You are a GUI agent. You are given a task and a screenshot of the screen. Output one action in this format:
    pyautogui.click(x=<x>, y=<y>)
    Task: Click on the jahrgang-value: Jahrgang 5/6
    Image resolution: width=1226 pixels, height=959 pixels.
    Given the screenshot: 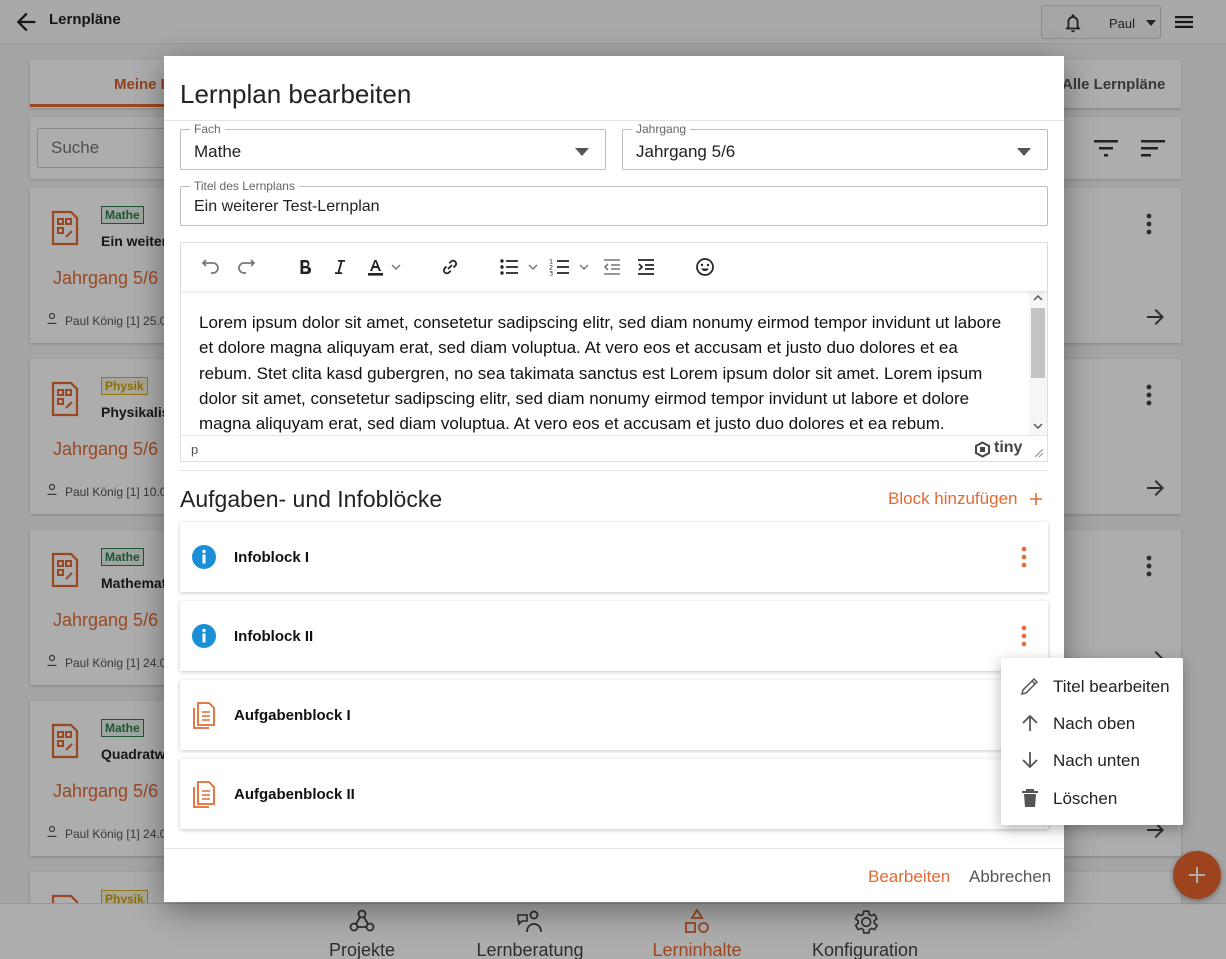 What is the action you would take?
    pyautogui.click(x=686, y=151)
    